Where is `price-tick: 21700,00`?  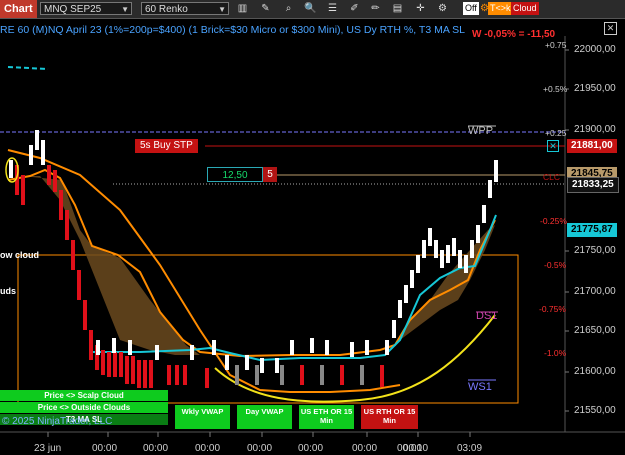
price-tick: 21700,00 is located at coordinates (595, 291).